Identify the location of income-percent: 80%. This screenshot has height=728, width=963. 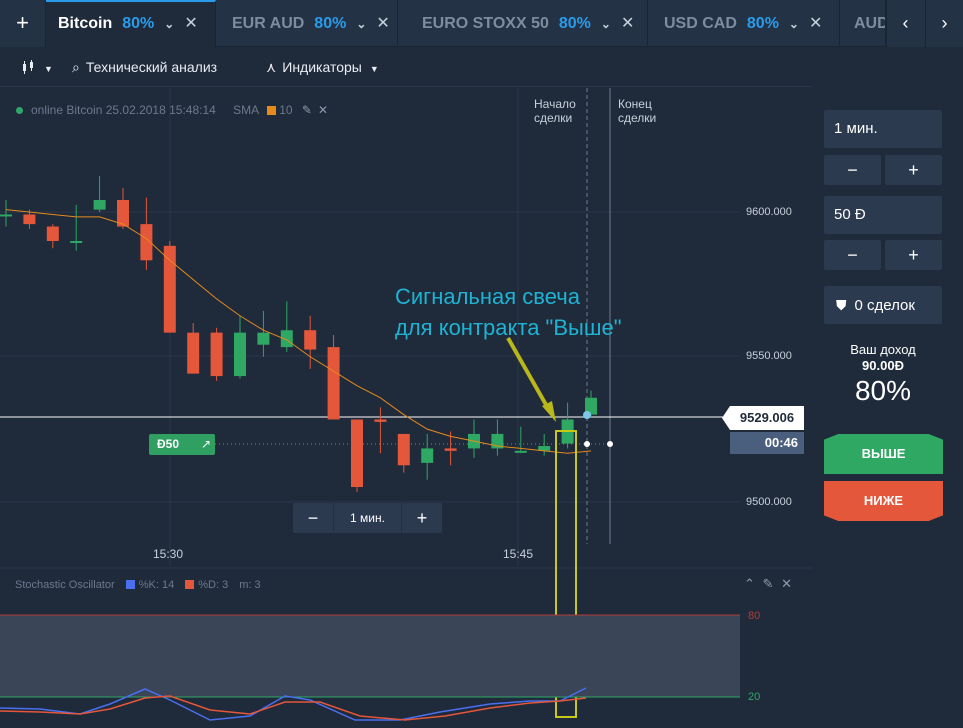
(883, 390).